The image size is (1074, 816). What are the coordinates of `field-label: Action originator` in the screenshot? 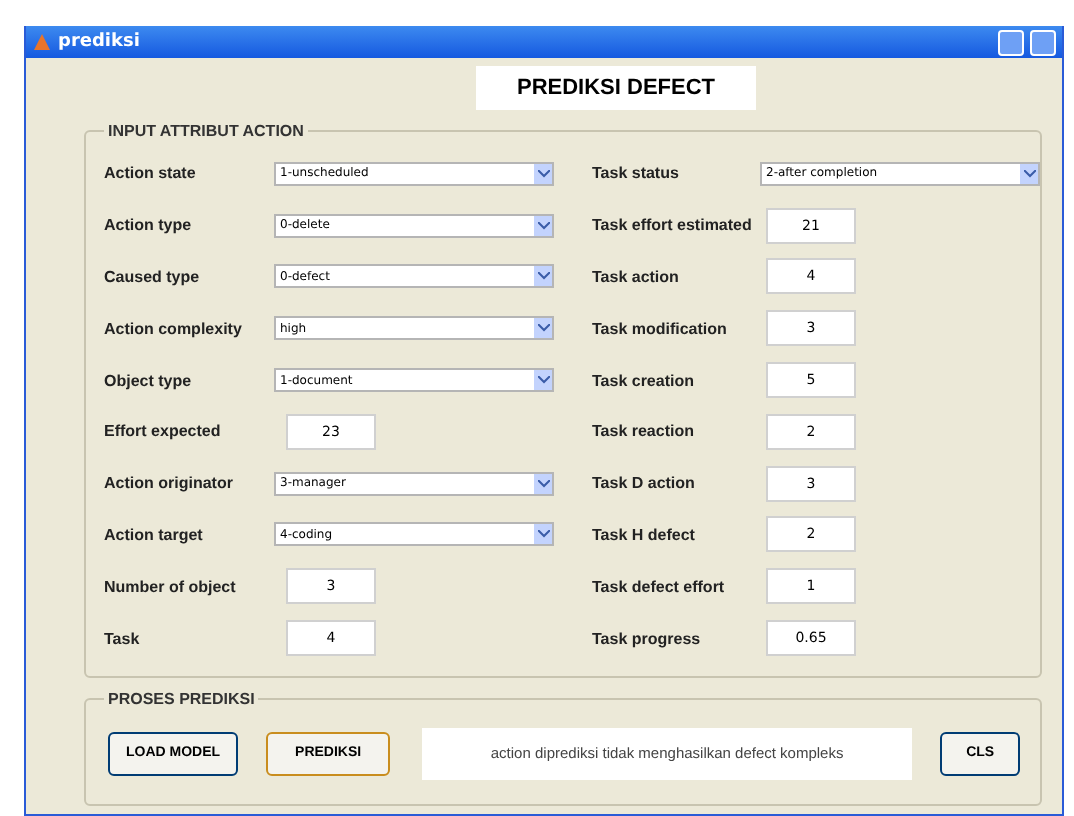 It's located at (169, 483).